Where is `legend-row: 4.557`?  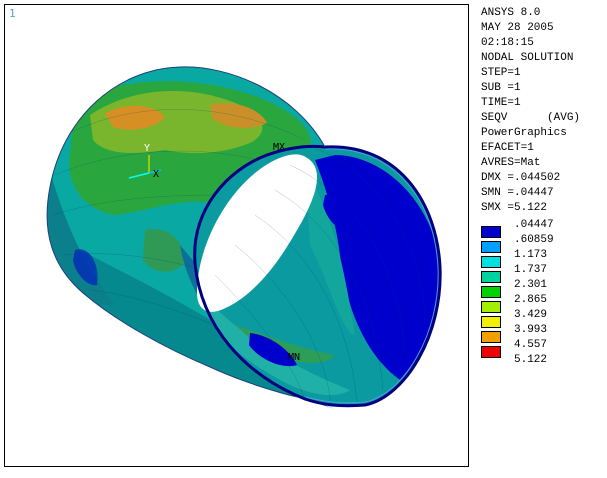
legend-row: 4.557 is located at coordinates (543, 348).